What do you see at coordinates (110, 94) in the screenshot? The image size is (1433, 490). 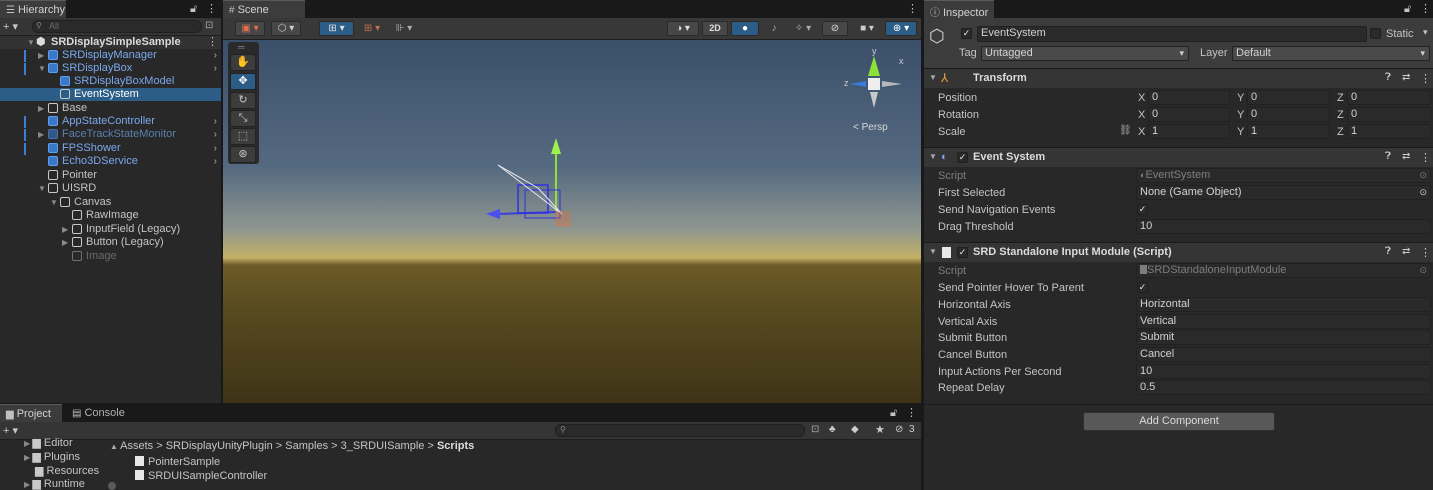 I see `hierarchy-item-selected: EventSystem` at bounding box center [110, 94].